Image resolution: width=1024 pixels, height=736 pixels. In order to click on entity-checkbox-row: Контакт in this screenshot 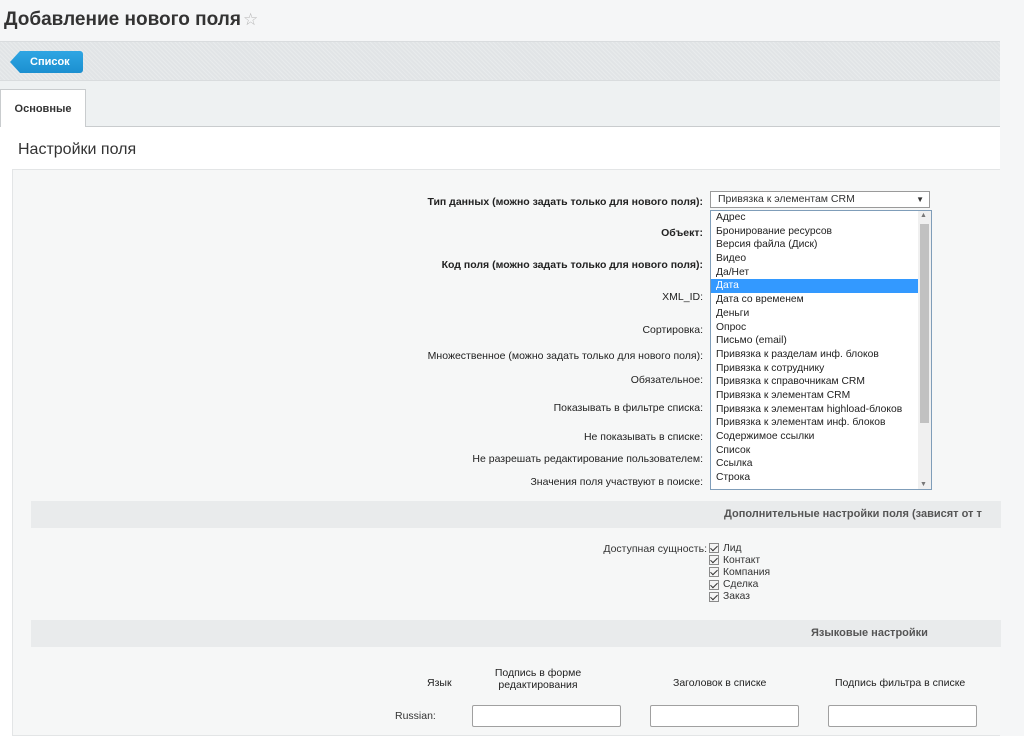, I will do `click(739, 560)`.